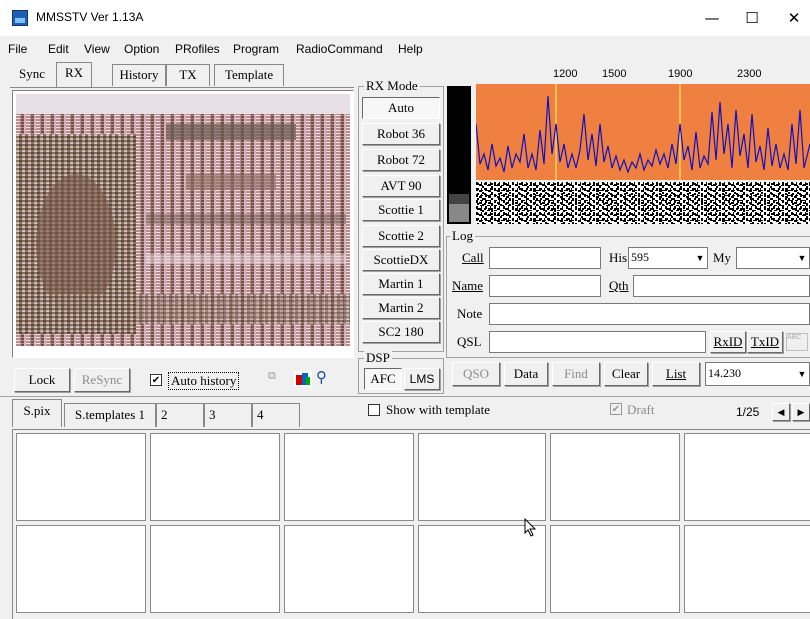 The width and height of the screenshot is (810, 619). I want to click on copy-icon: ⧉, so click(280, 380).